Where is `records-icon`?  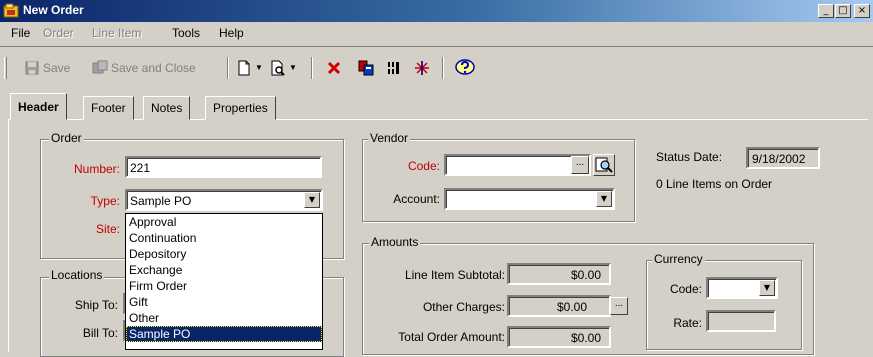
records-icon is located at coordinates (366, 68).